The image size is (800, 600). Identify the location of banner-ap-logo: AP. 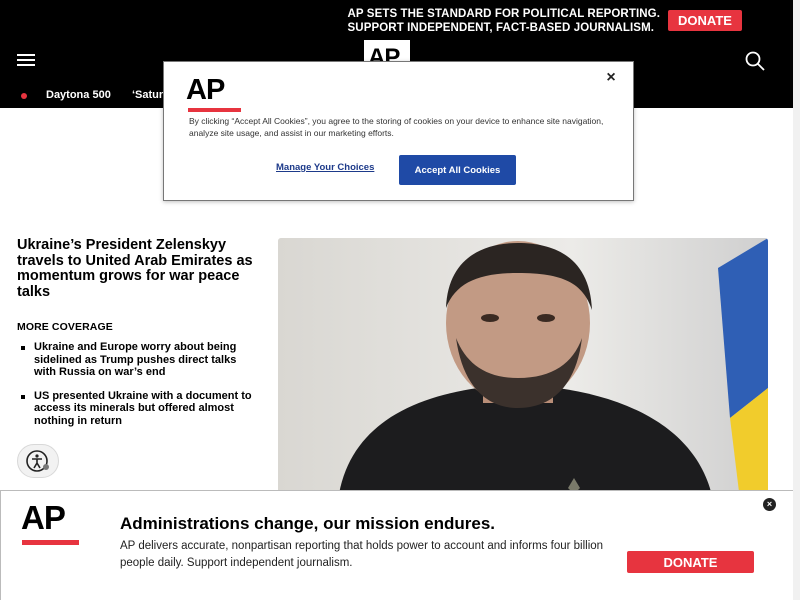
(51, 523).